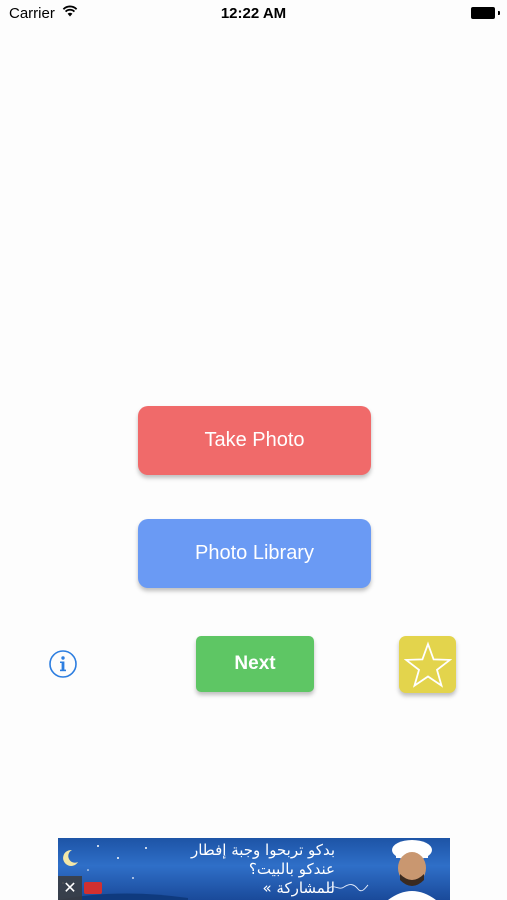 The width and height of the screenshot is (507, 900). What do you see at coordinates (63, 664) in the screenshot?
I see `info-icon` at bounding box center [63, 664].